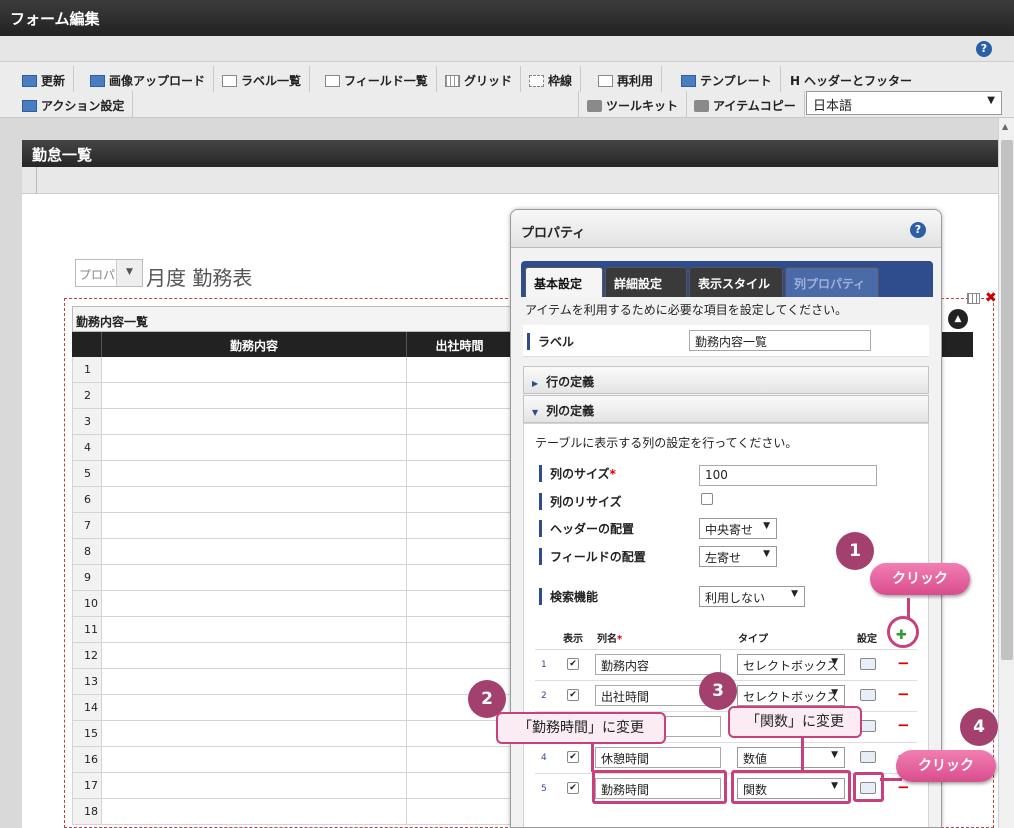 The height and width of the screenshot is (828, 1014). I want to click on tab-display-style: 表示スタイル, so click(736, 282).